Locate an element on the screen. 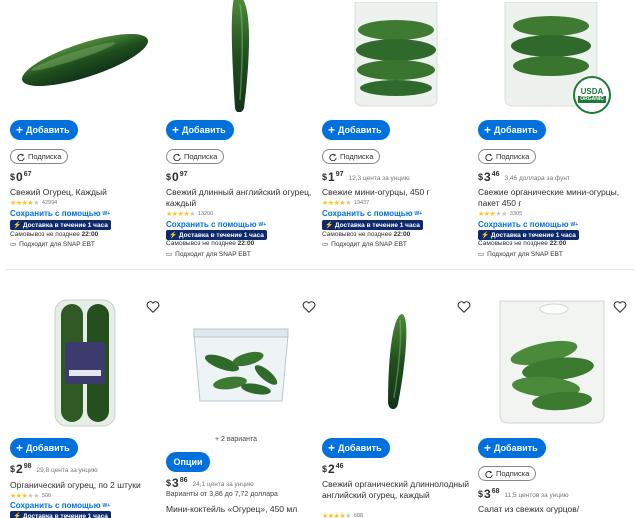 The width and height of the screenshot is (640, 518). options-button: Опции is located at coordinates (188, 462).